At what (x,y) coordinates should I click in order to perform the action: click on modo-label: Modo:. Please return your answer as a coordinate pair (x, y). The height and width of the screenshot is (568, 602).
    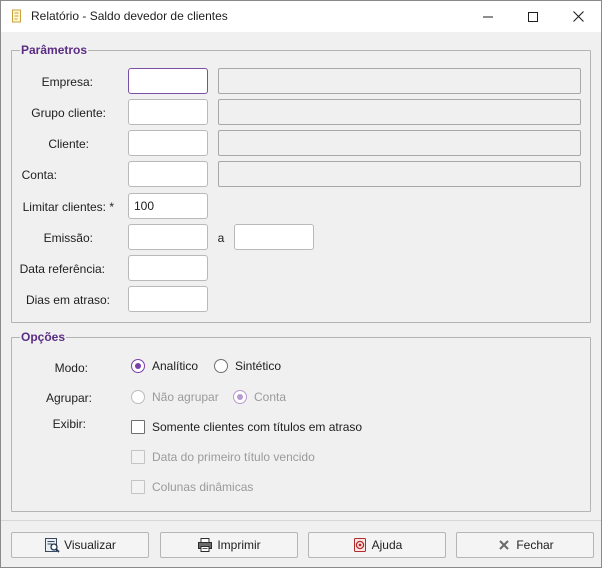
    Looking at the image, I should click on (71, 368).